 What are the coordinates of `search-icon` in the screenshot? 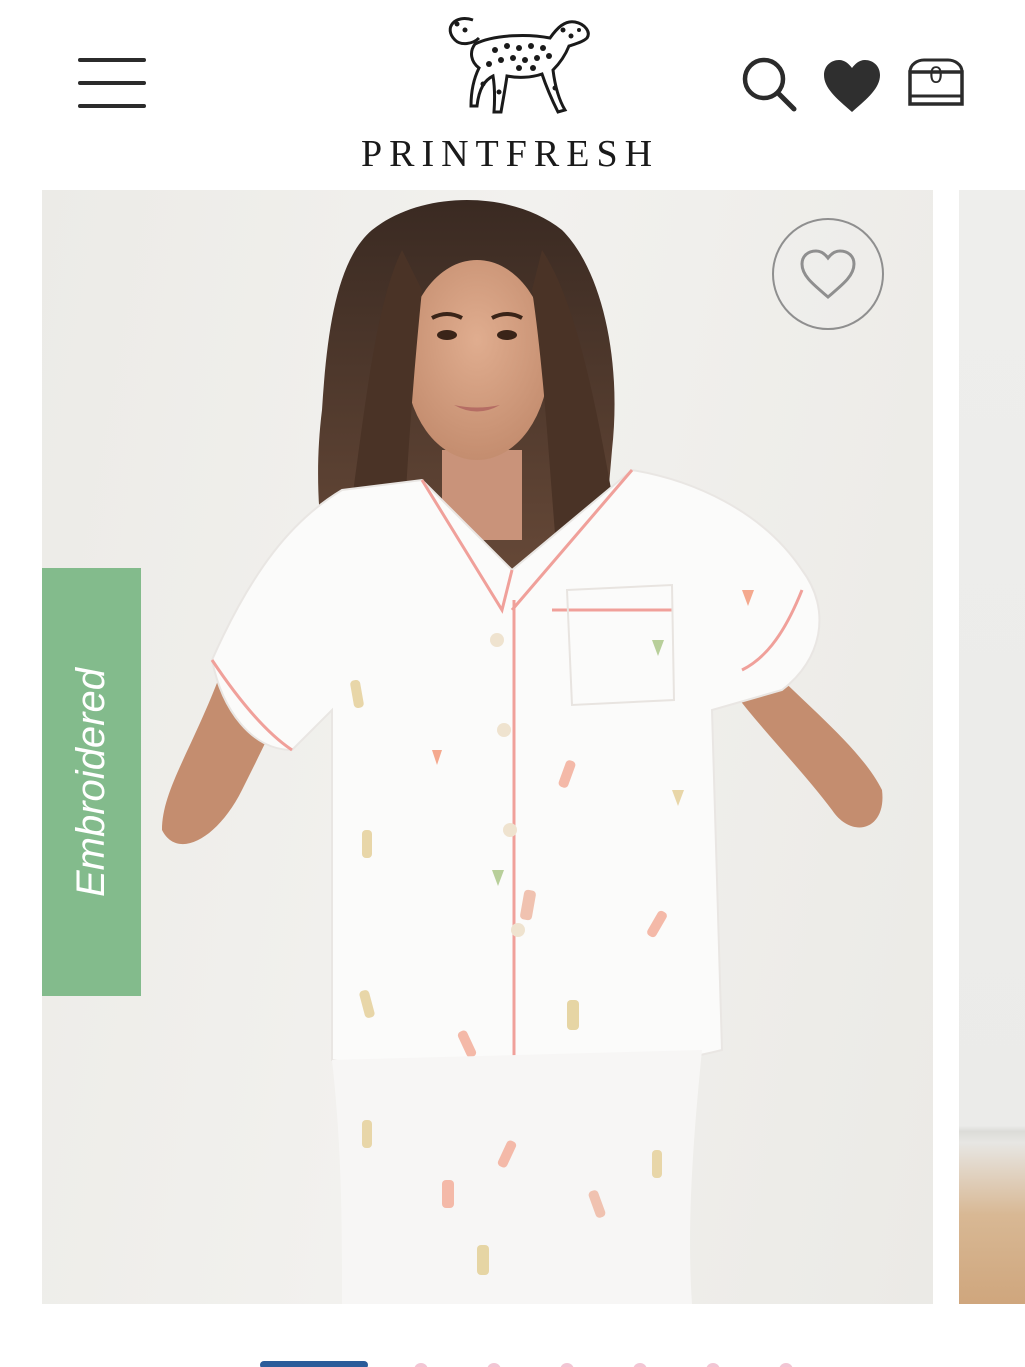 It's located at (769, 84).